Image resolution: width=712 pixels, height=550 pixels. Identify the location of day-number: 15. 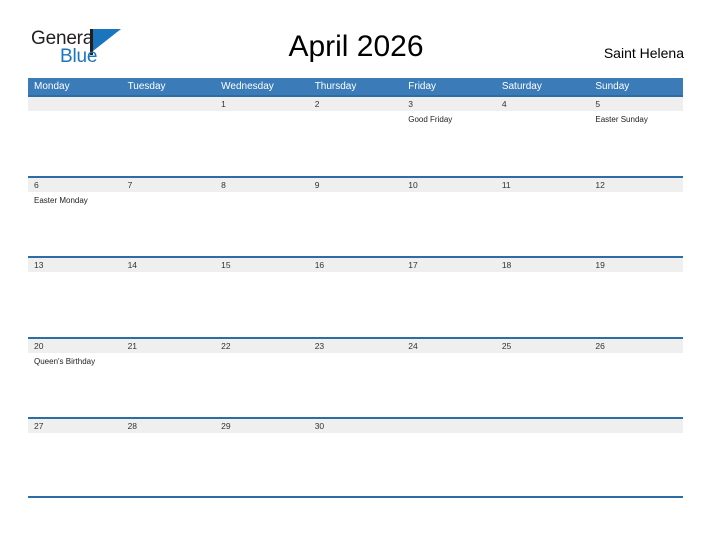
(262, 265).